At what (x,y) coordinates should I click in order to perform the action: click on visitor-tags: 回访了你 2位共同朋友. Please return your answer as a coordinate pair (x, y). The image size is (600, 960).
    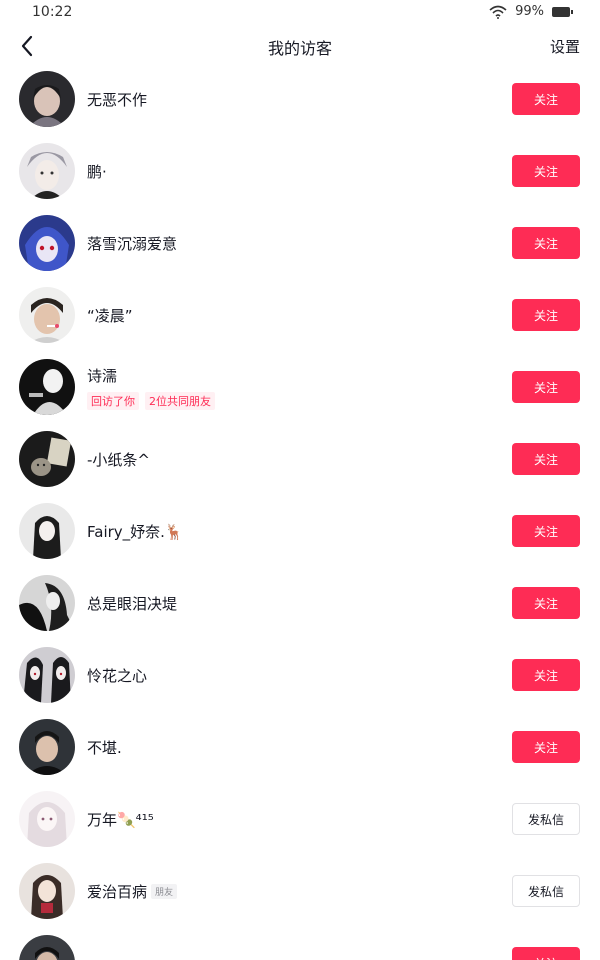
    Looking at the image, I should click on (151, 400).